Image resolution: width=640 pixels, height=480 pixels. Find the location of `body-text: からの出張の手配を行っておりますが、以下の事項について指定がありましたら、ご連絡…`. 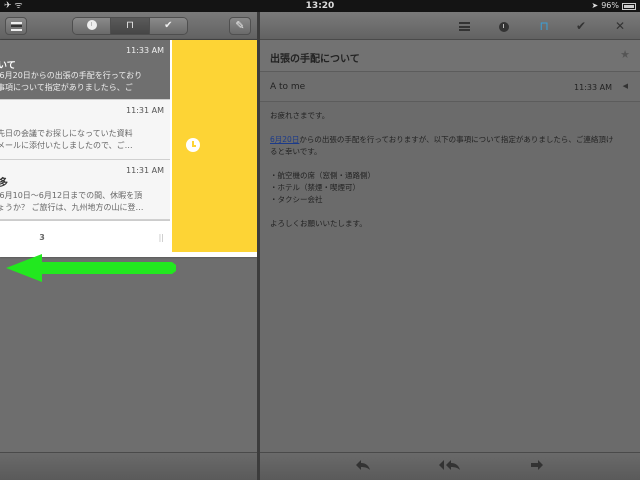

body-text: からの出張の手配を行っておりますが、以下の事項について指定がありましたら、ご連絡… is located at coordinates (456, 139).